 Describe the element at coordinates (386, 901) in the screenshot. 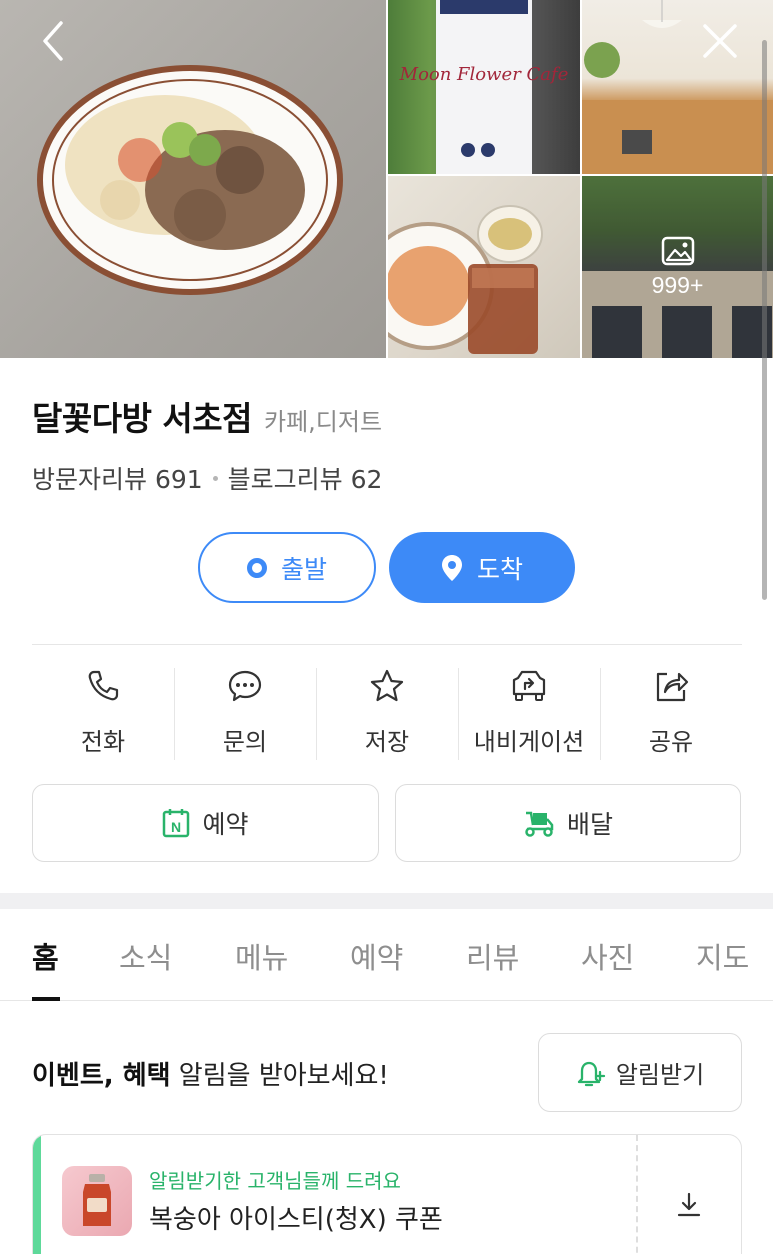

I see `section-gap` at that location.